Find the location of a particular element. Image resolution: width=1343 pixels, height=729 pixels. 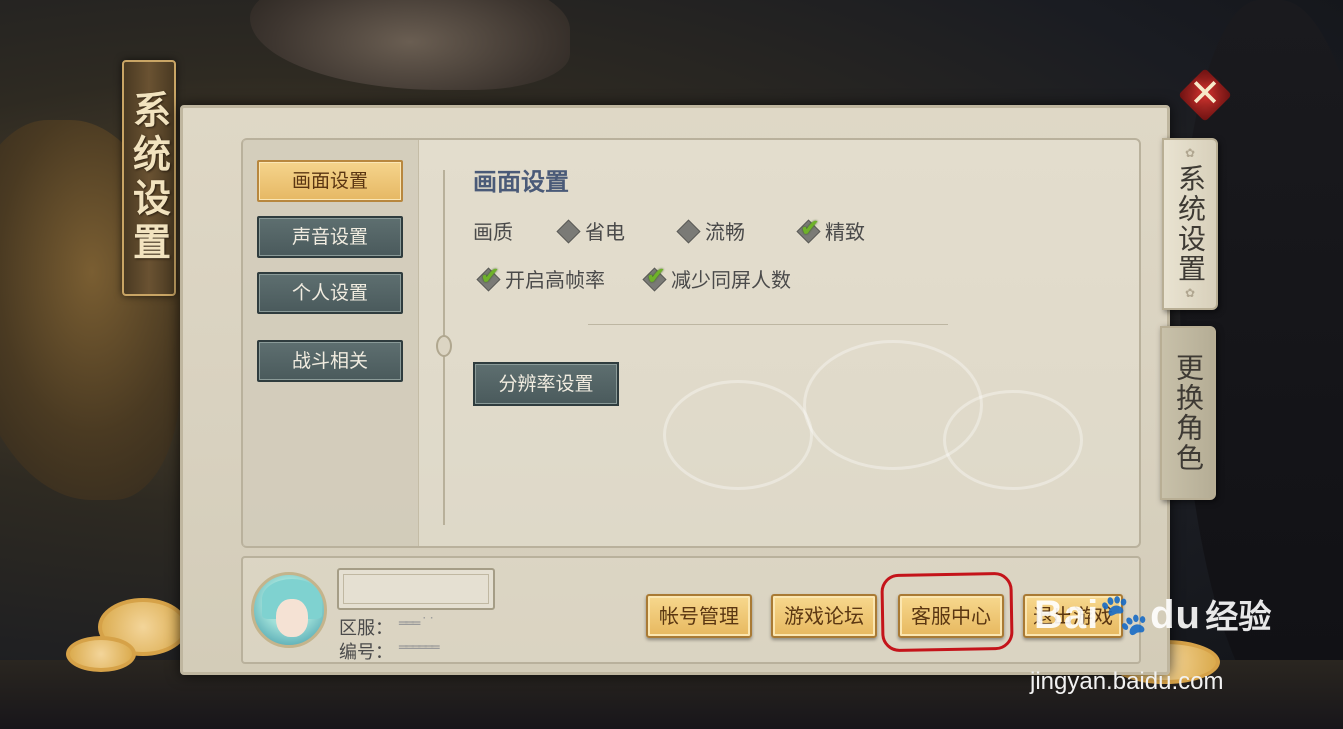

tab-change-character: 更换角色 is located at coordinates (1188, 413).